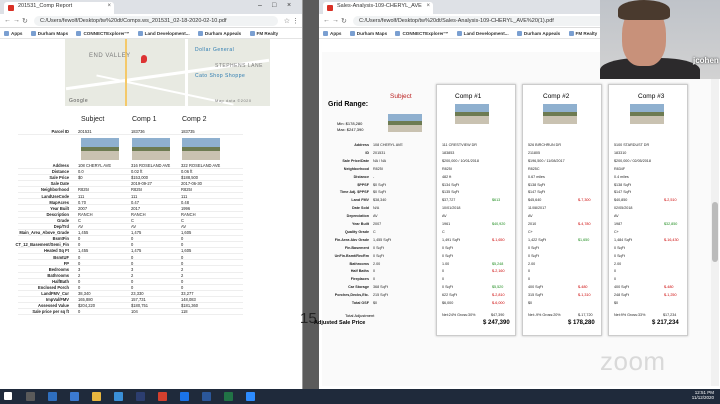 This screenshot has width=720, height=404. Describe the element at coordinates (468, 96) in the screenshot. I see `comp1-title: Comp #1` at that location.